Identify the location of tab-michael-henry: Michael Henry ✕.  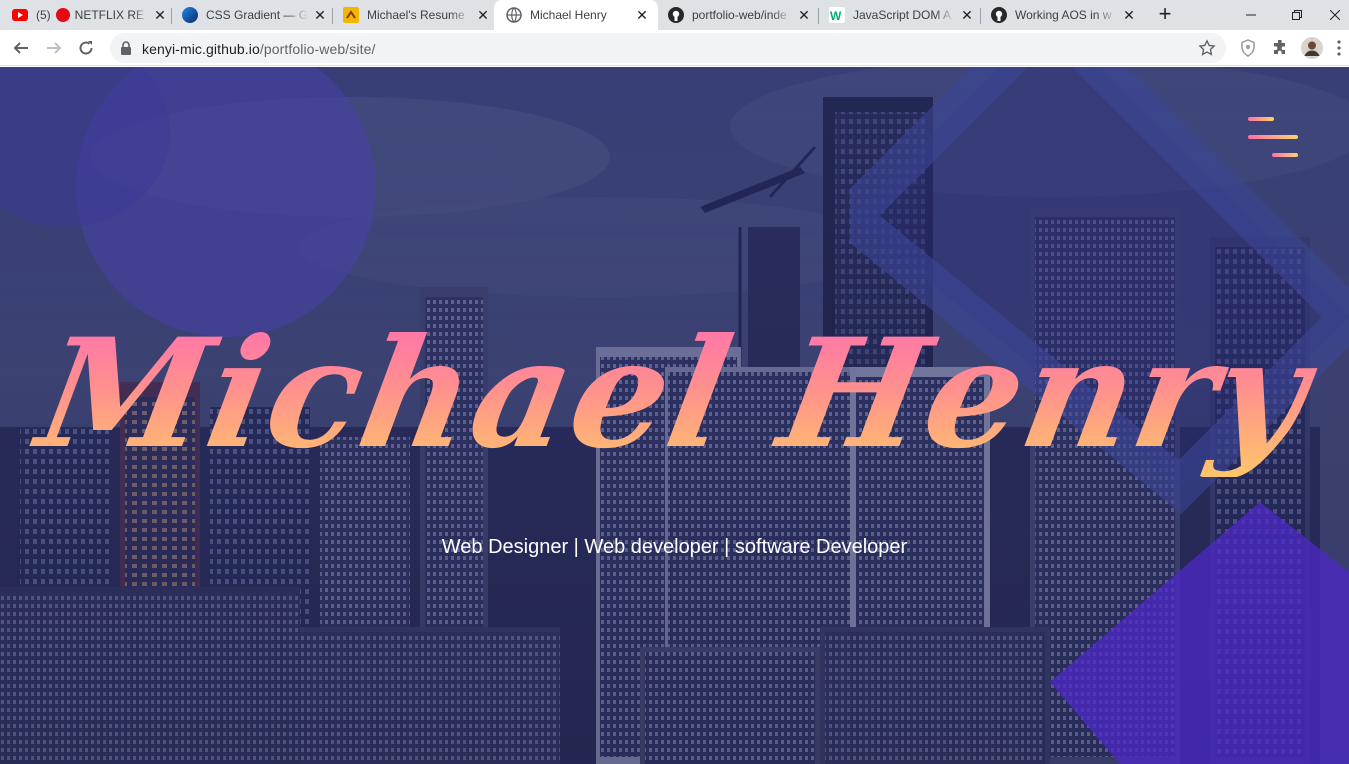
(576, 15).